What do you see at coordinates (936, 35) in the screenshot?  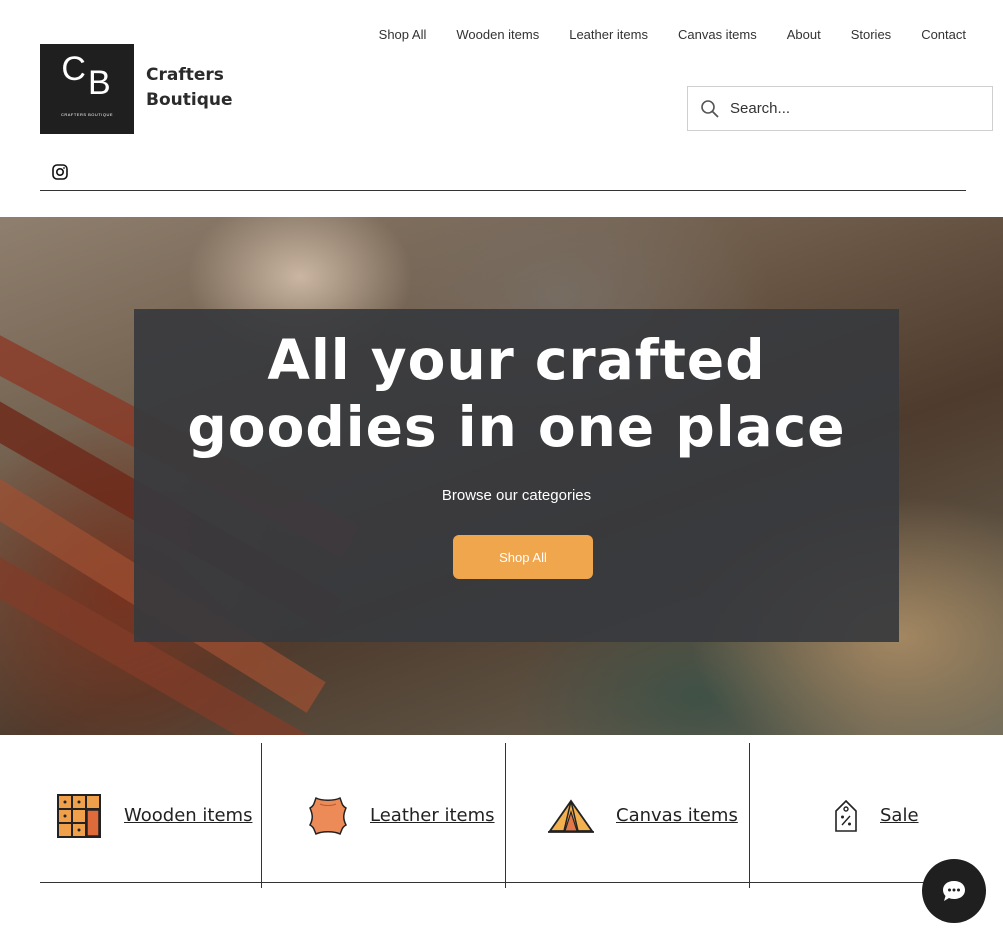 I see `nav-contact: Contact` at bounding box center [936, 35].